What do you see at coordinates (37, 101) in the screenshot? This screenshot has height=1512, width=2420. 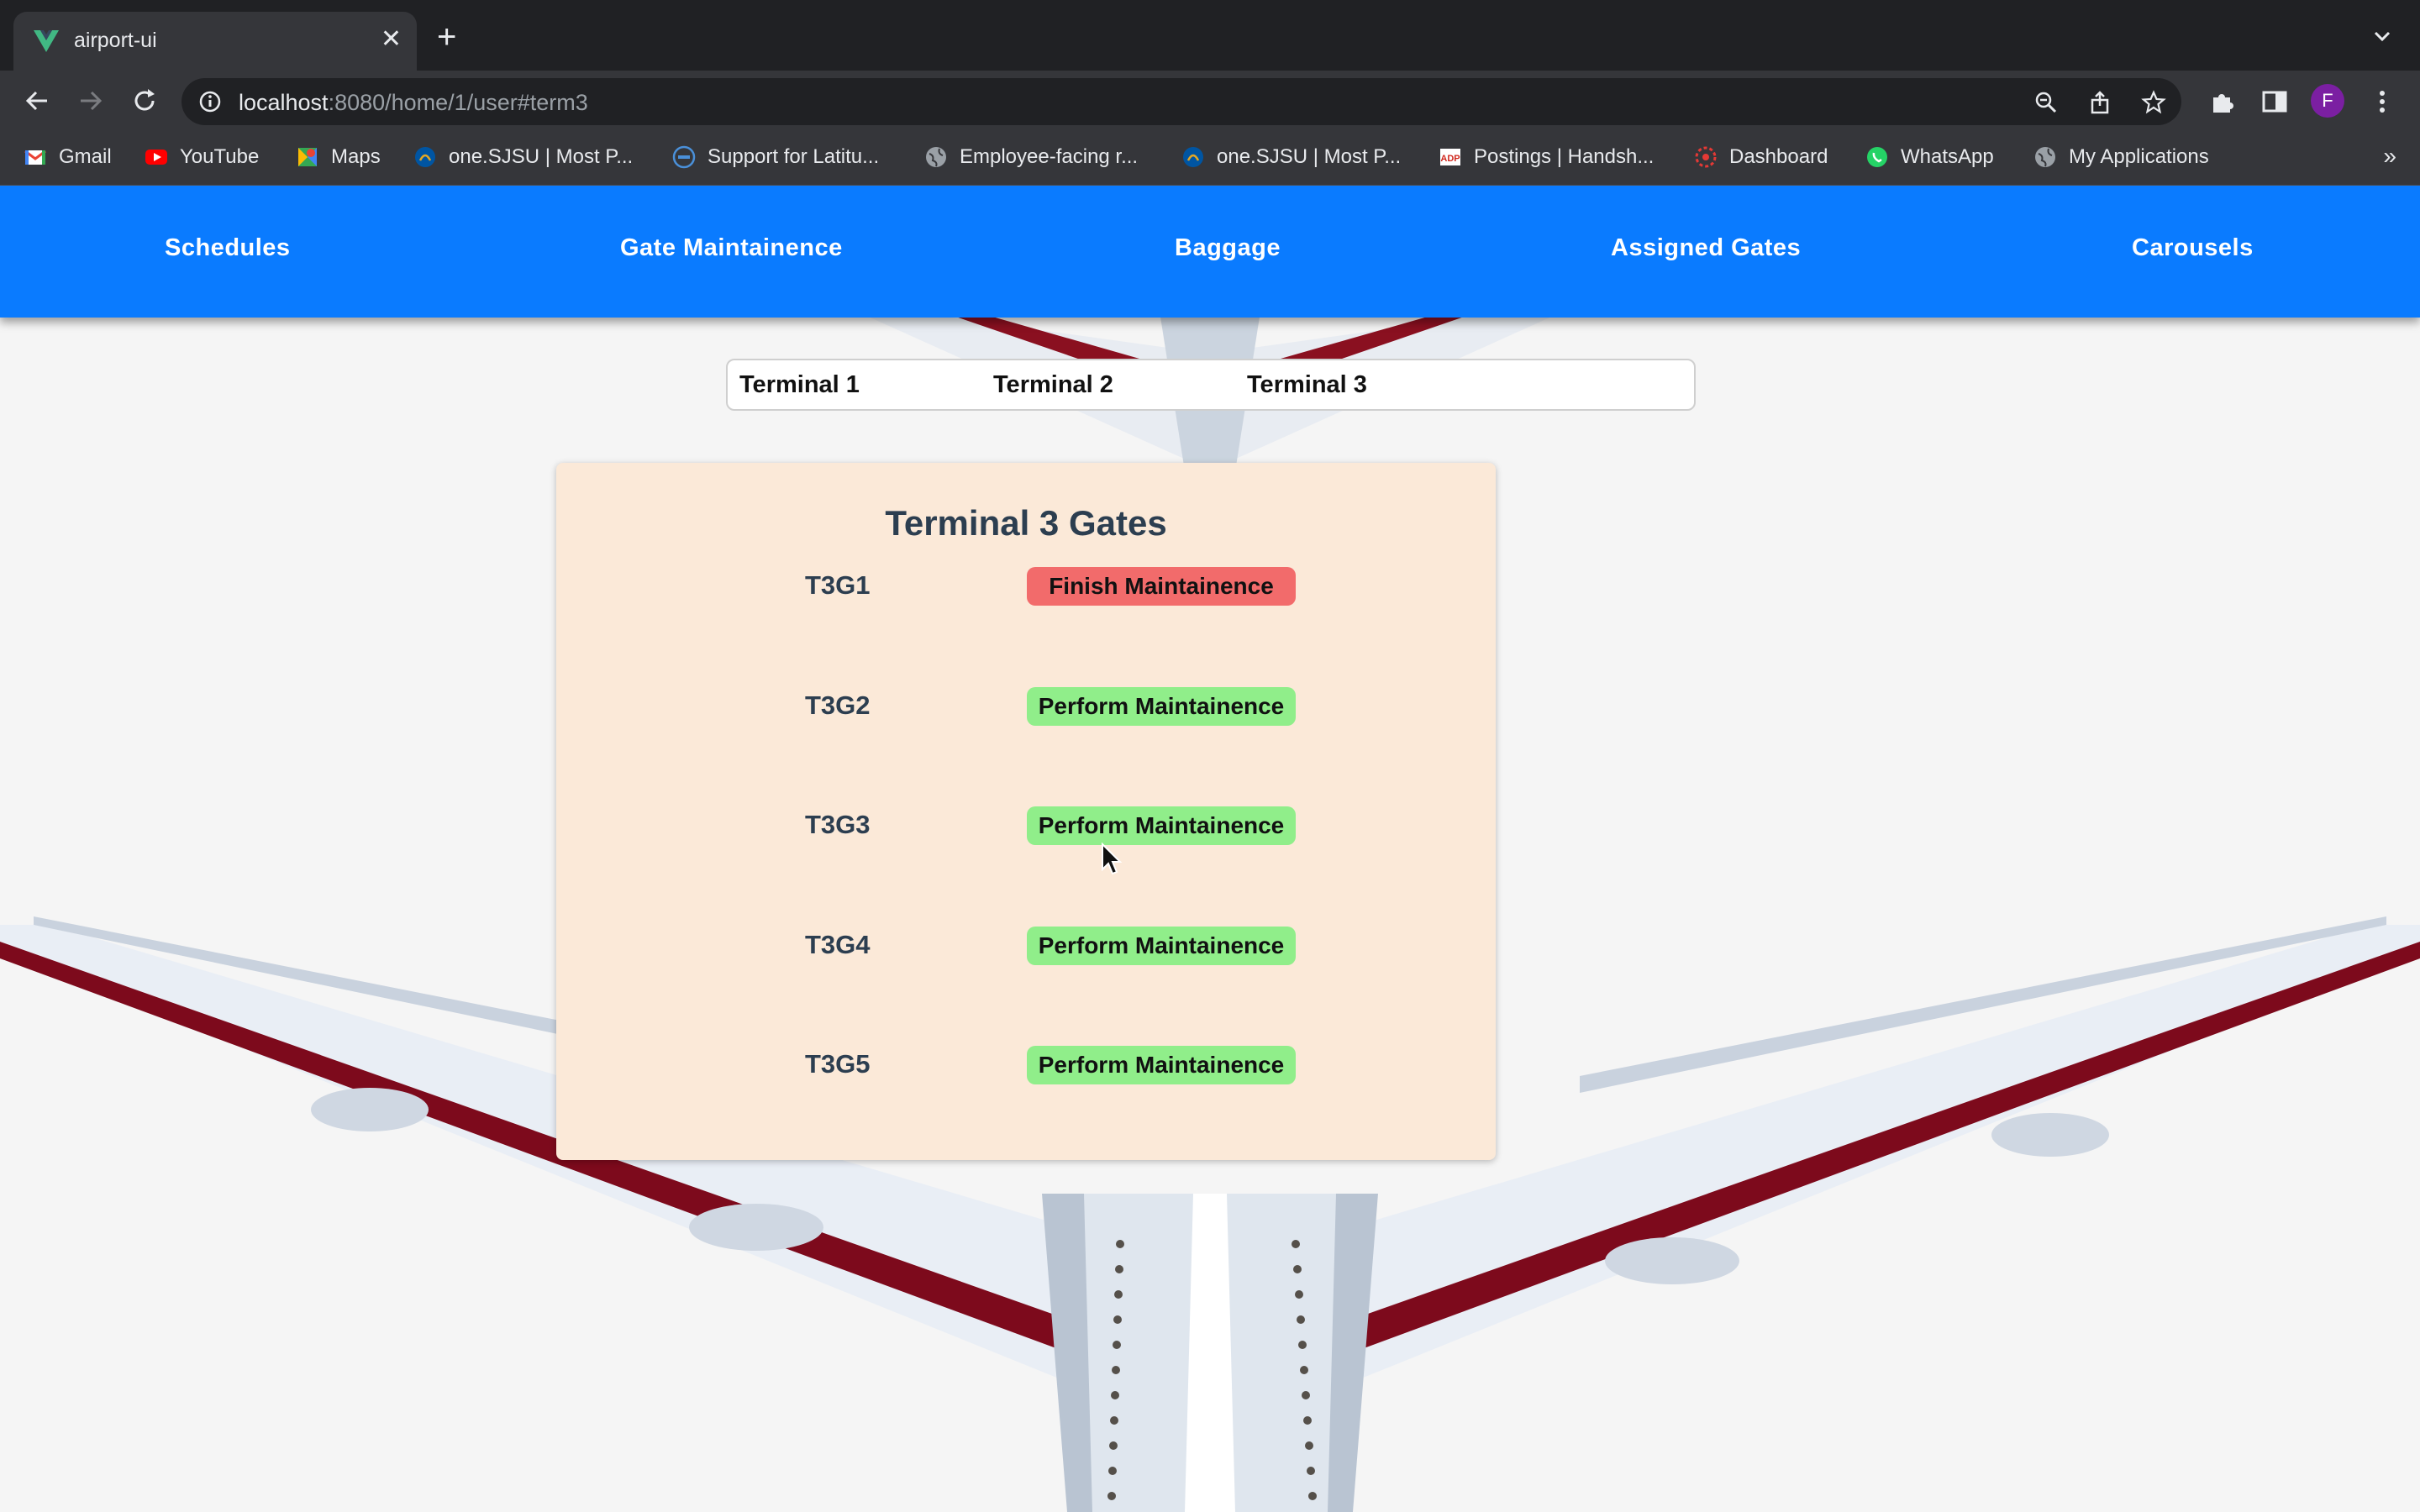 I see `back-arrow-icon` at bounding box center [37, 101].